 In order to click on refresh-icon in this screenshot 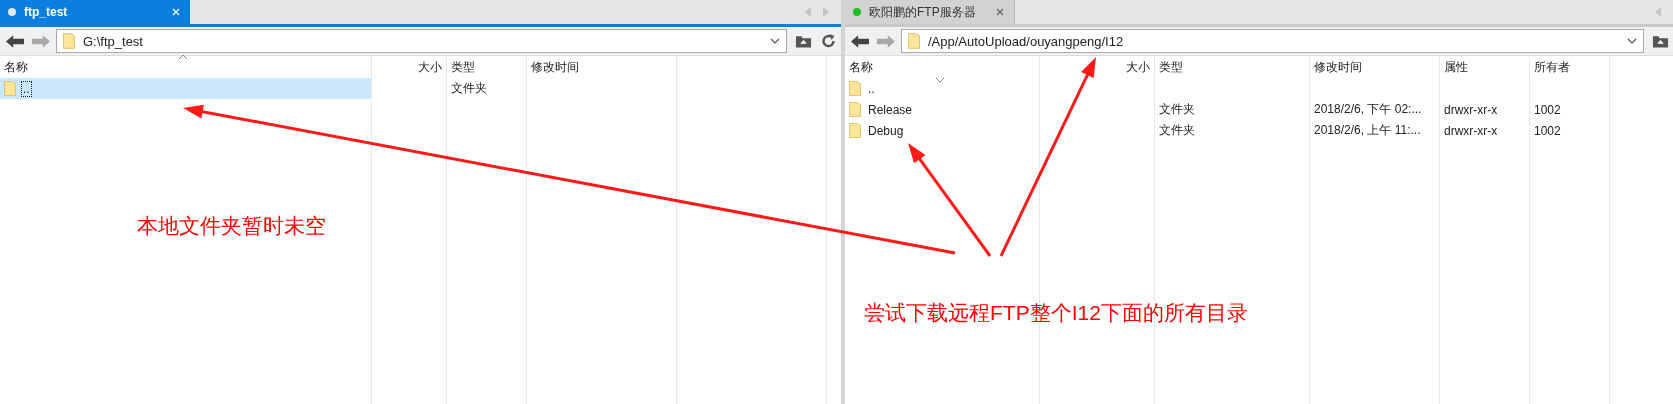, I will do `click(828, 41)`.